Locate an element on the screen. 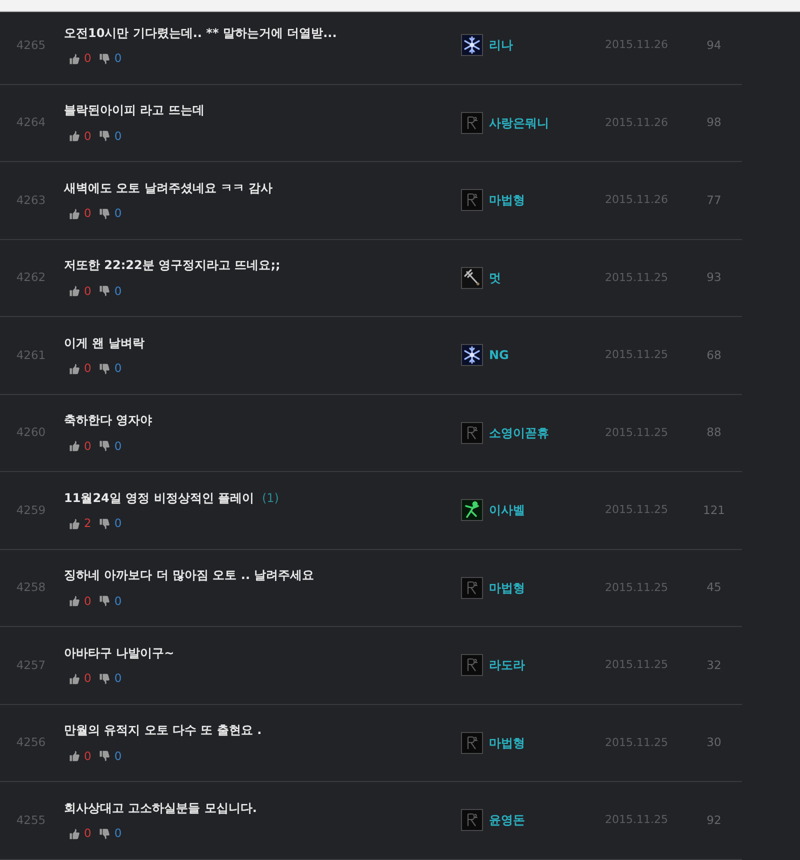  author-name: 소영이꼳휴 is located at coordinates (519, 433).